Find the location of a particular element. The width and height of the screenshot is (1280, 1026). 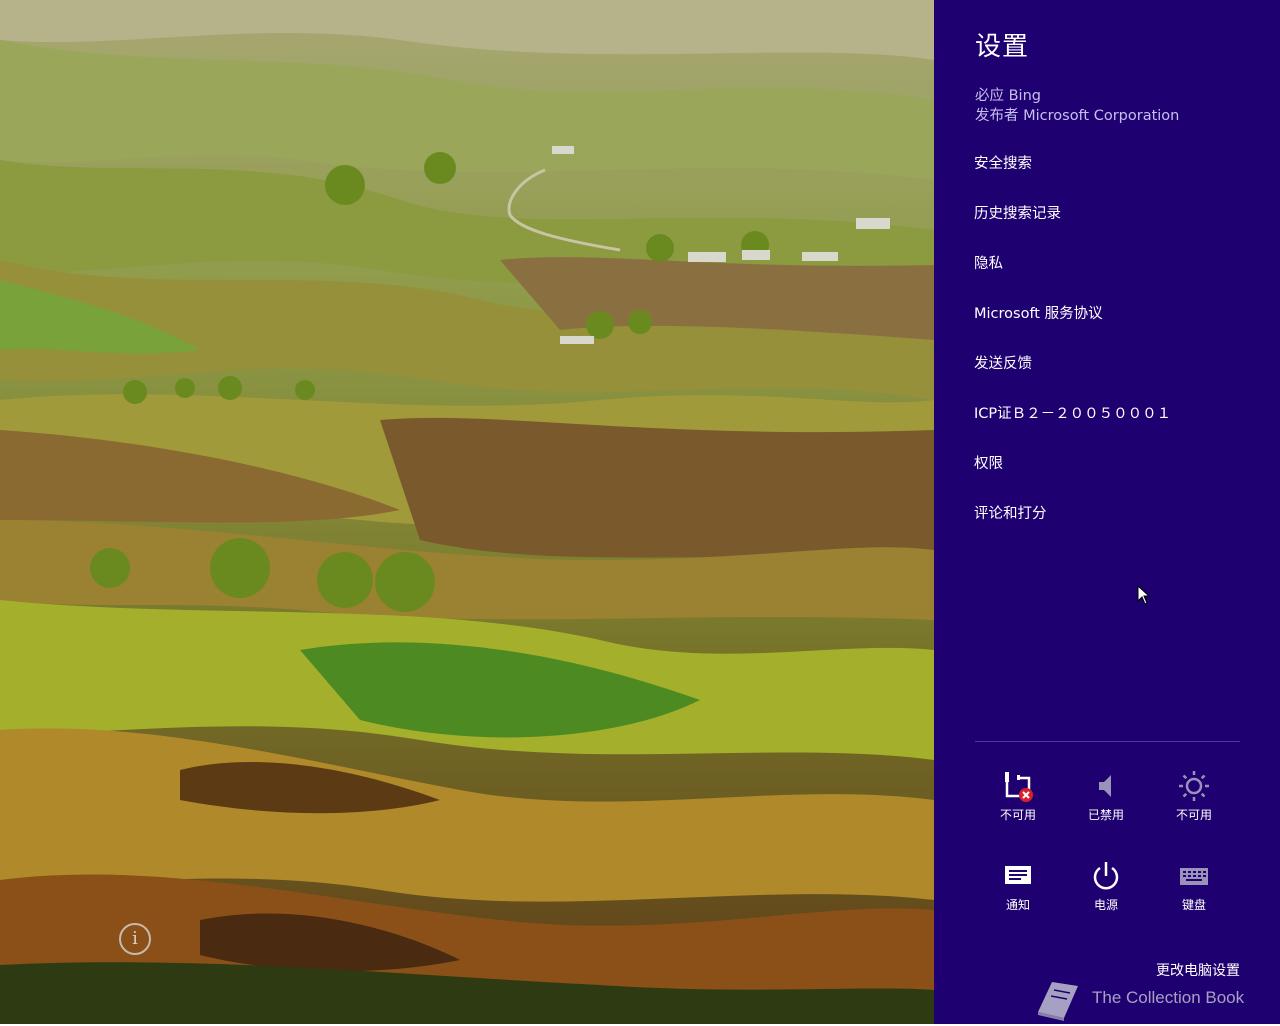

mouse-cursor-icon is located at coordinates (1144, 595).